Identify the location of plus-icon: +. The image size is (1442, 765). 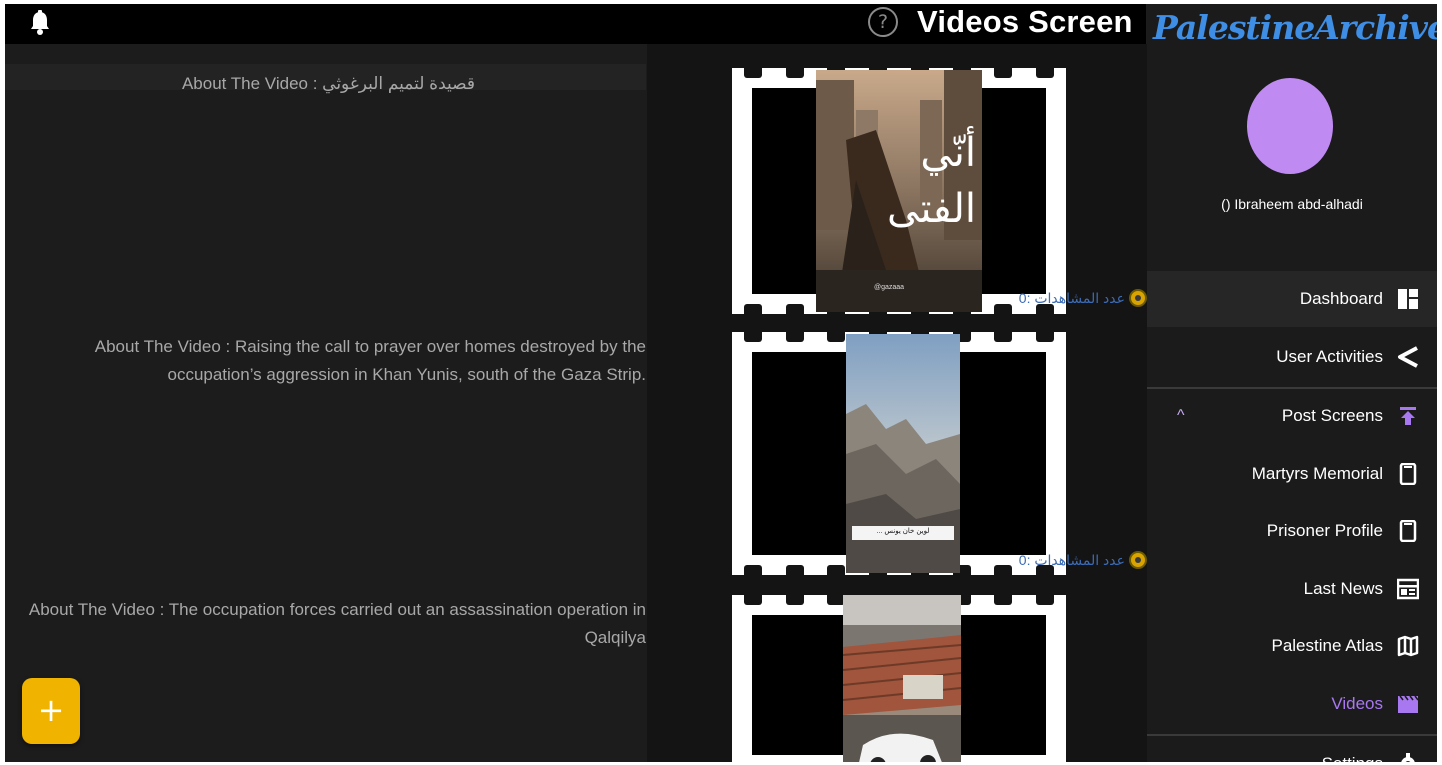
(51, 710).